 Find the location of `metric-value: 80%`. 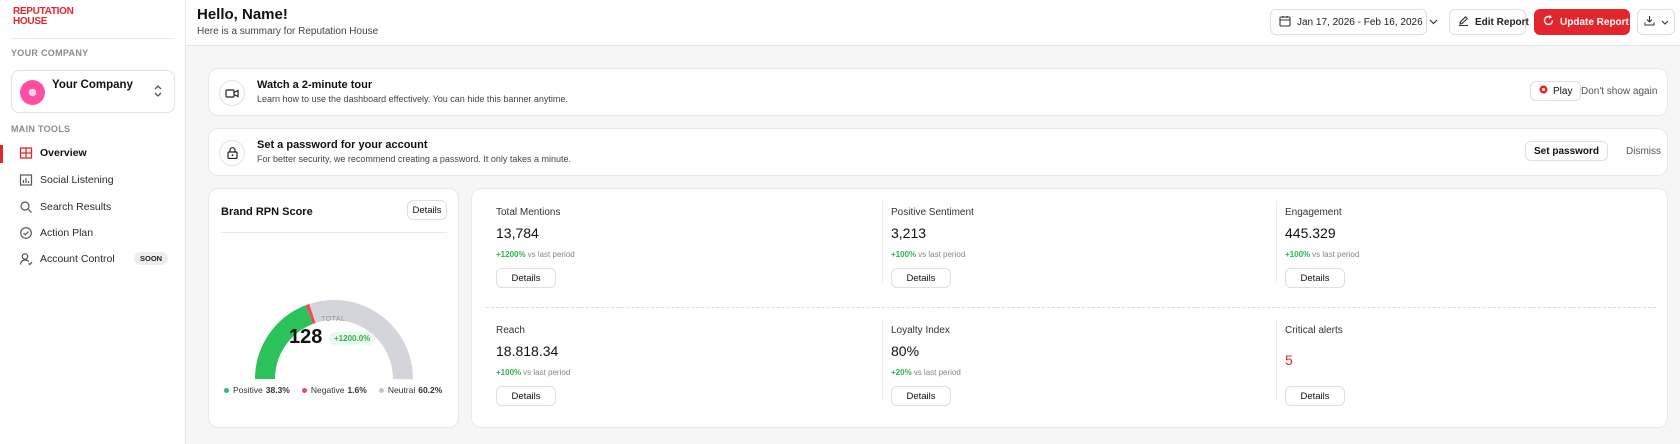

metric-value: 80% is located at coordinates (905, 351).